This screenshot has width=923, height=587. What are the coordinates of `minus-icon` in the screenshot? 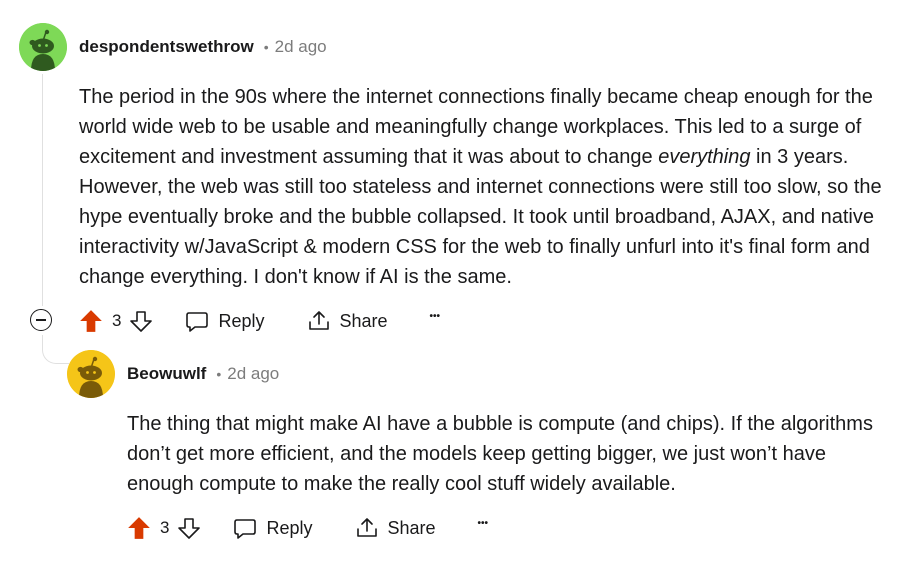 It's located at (41, 320).